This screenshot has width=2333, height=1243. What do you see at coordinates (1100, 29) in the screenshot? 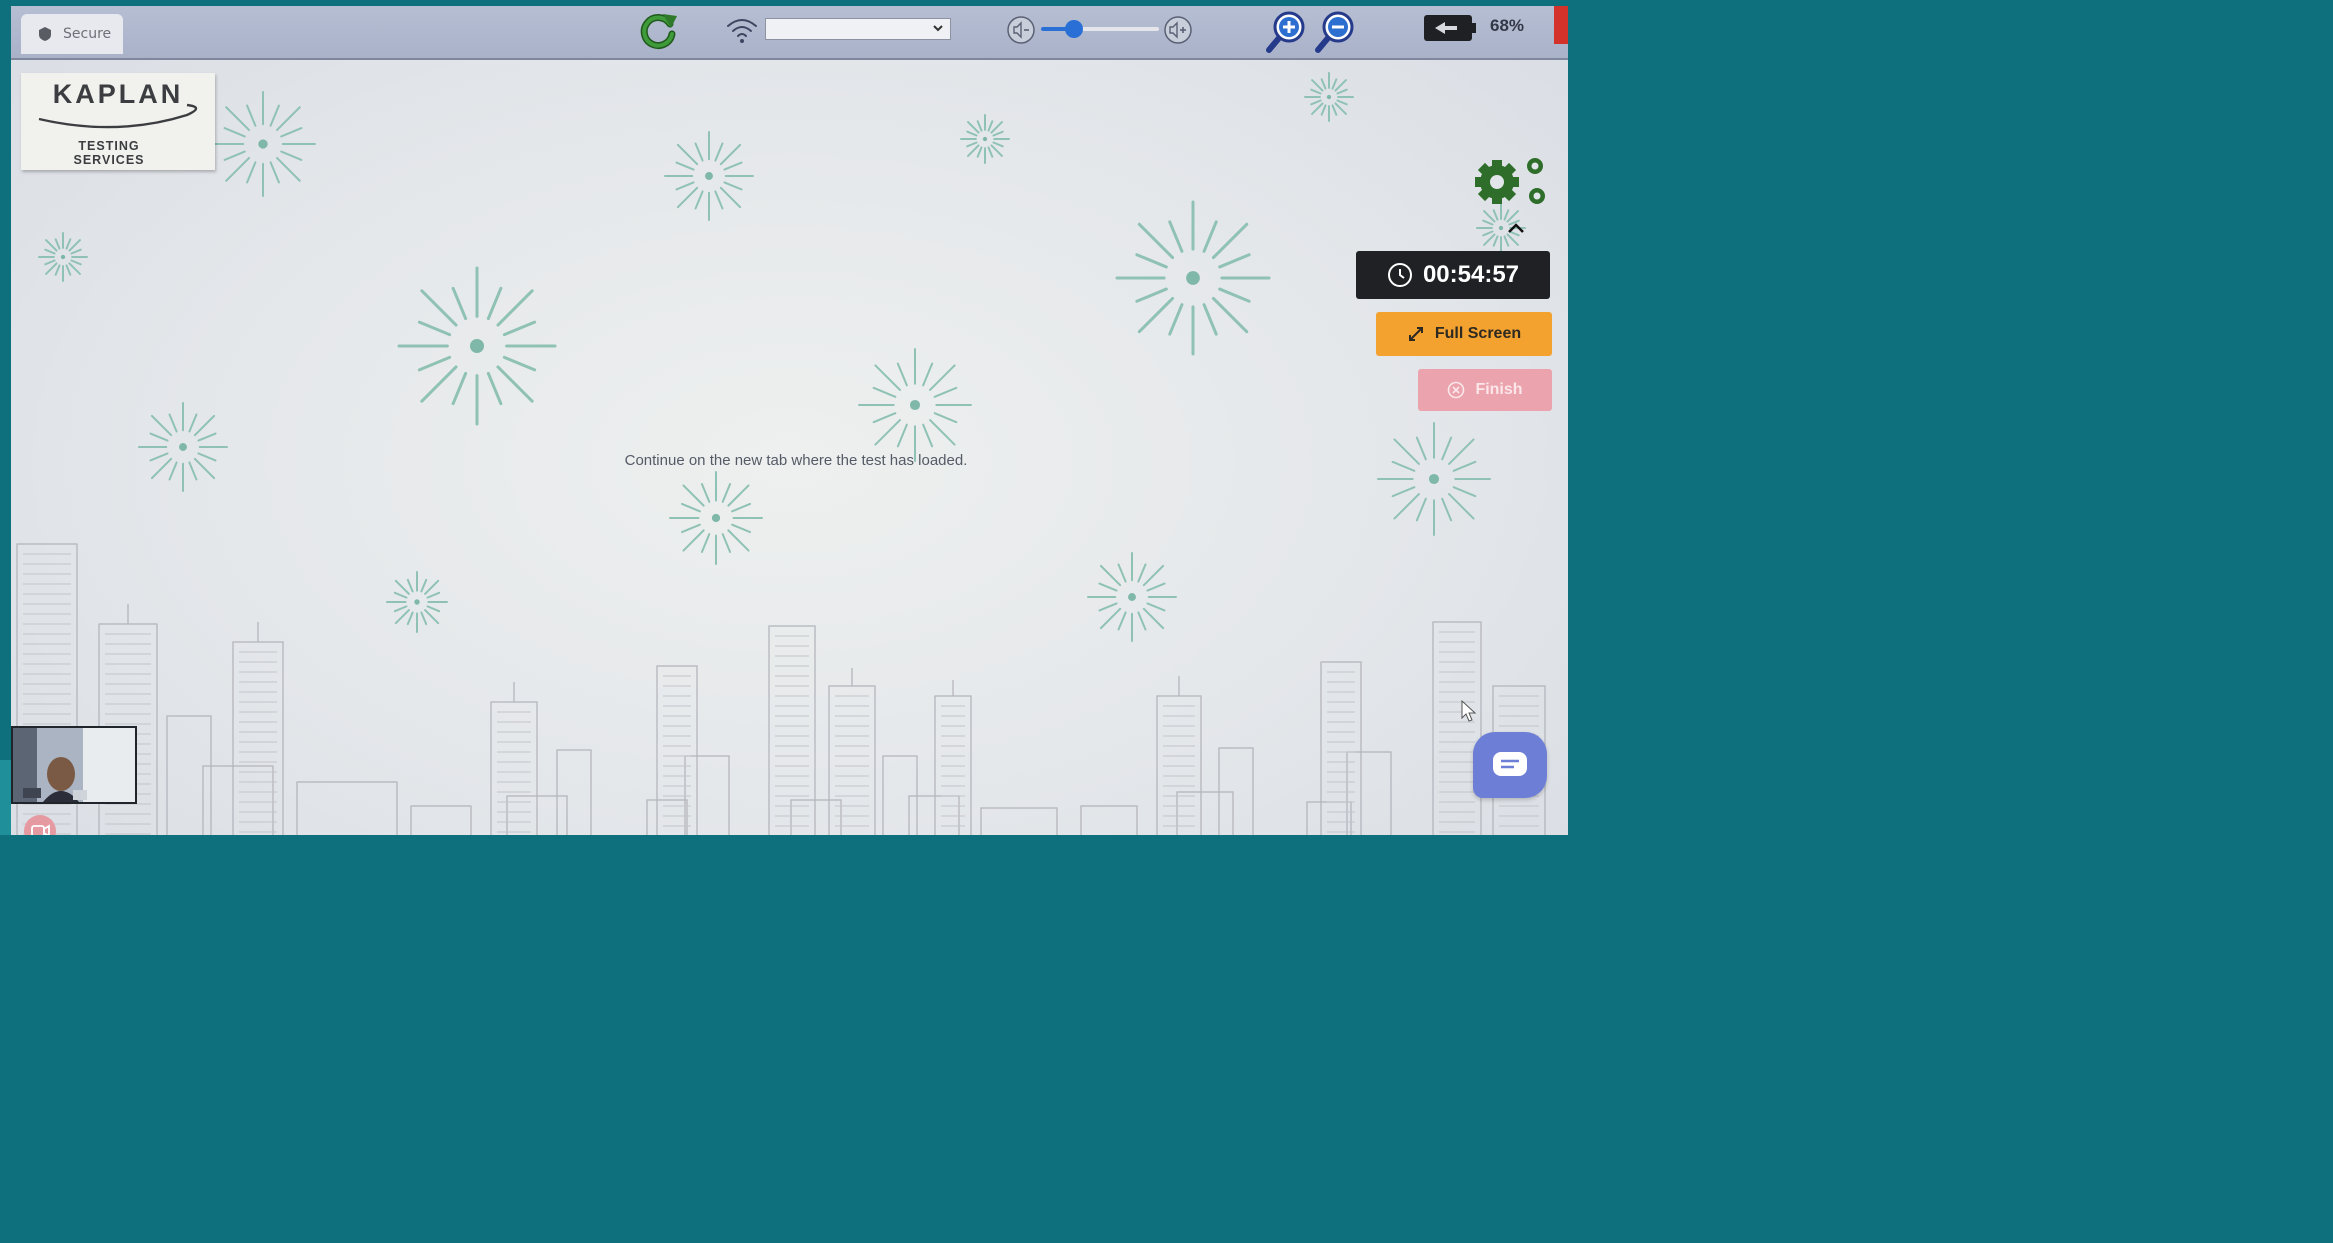
I see `volume-slider` at bounding box center [1100, 29].